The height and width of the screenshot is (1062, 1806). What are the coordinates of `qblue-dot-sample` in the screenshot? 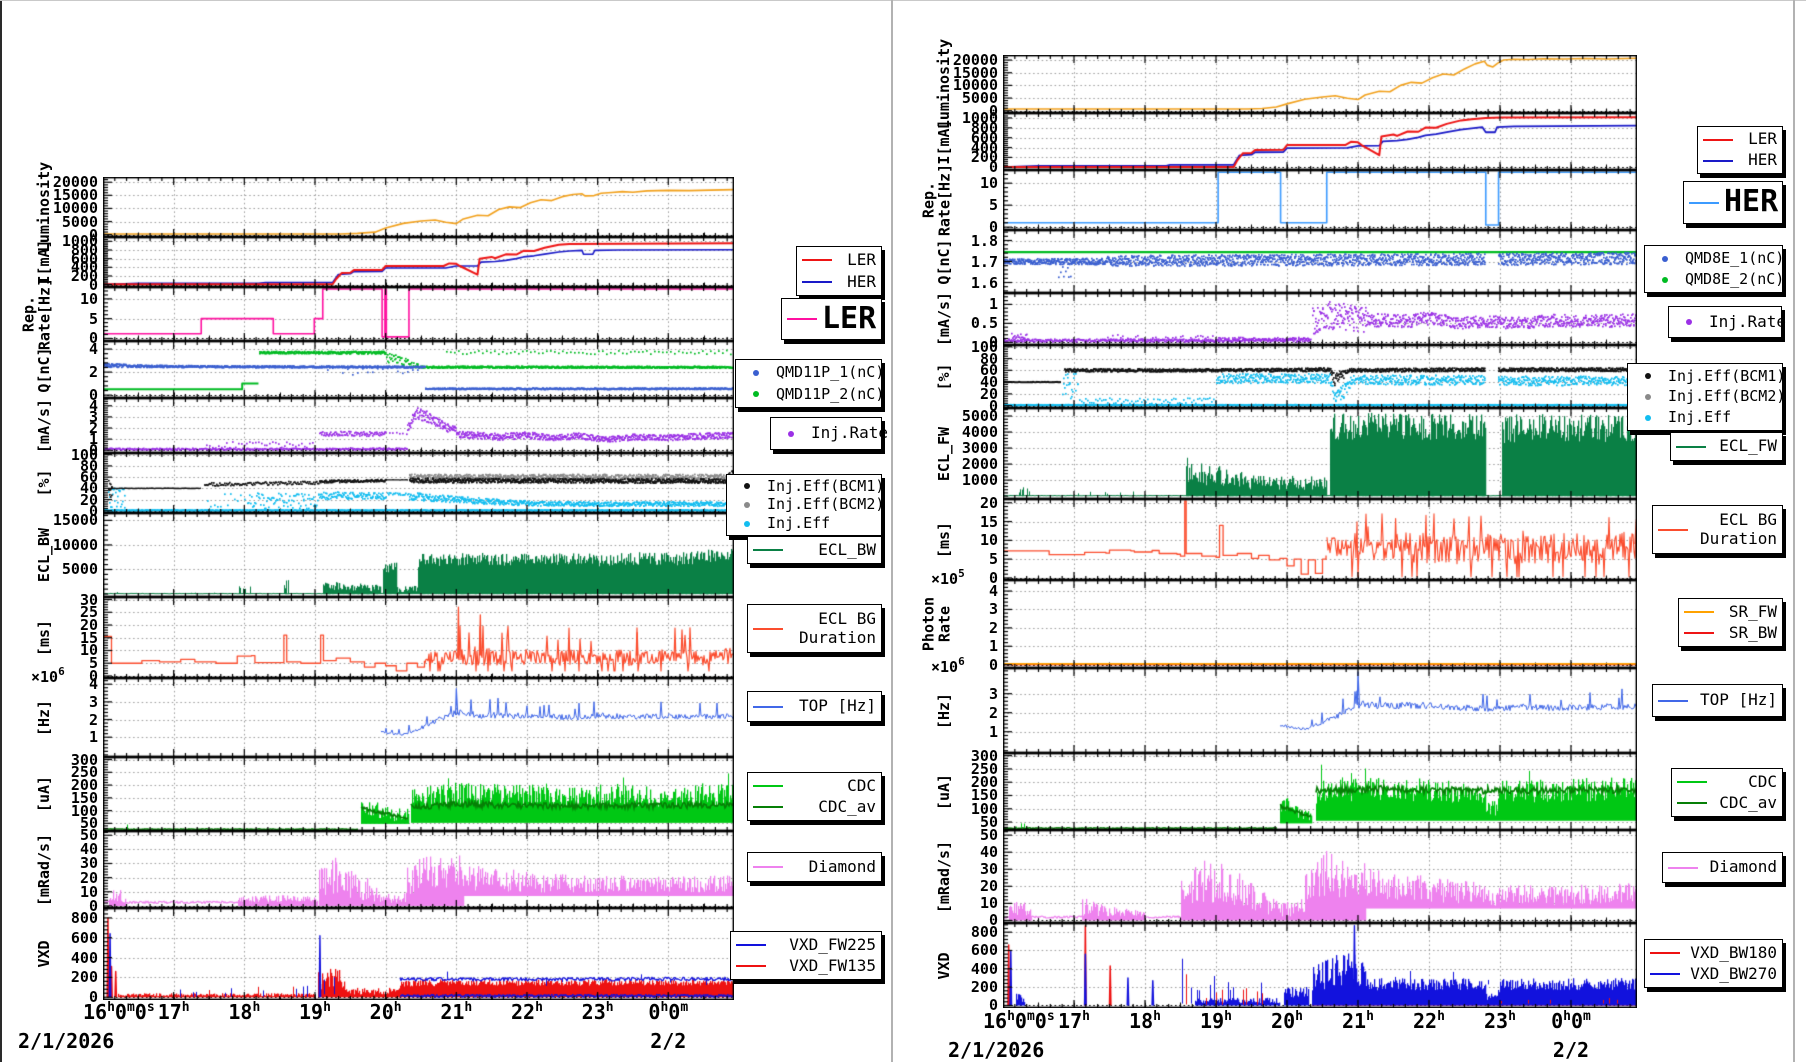 It's located at (1665, 258).